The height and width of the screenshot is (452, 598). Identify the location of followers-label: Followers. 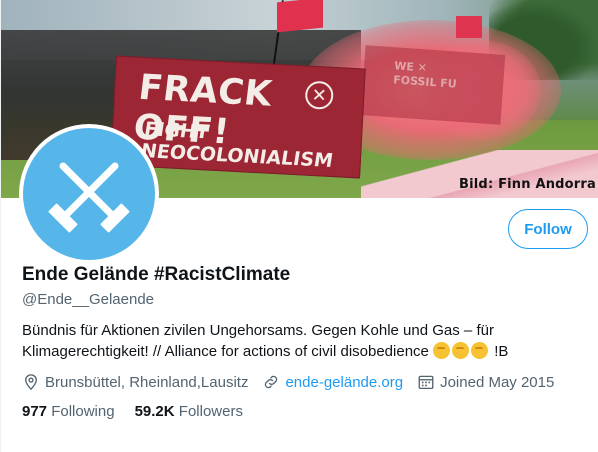
(210, 411).